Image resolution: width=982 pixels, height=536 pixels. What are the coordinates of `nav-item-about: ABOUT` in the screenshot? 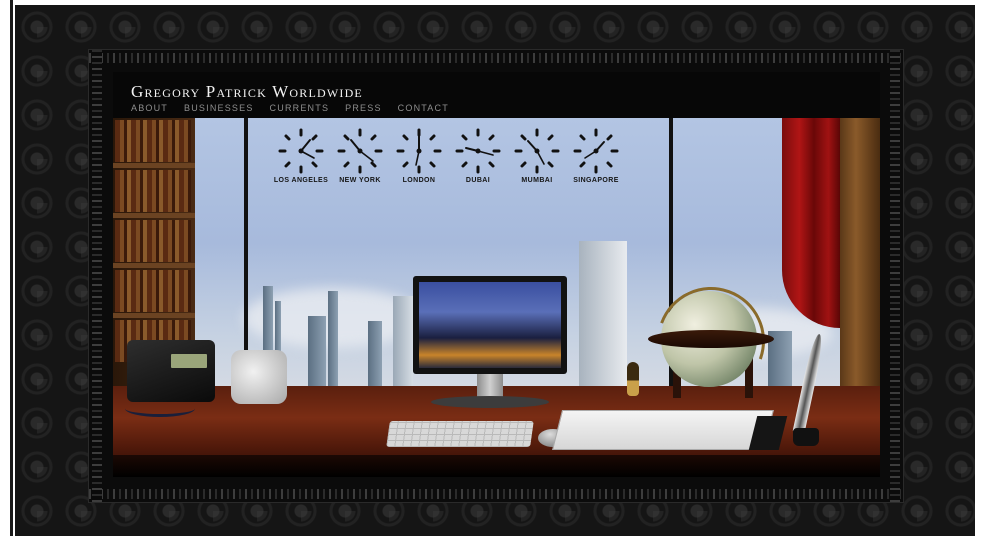 It's located at (149, 108).